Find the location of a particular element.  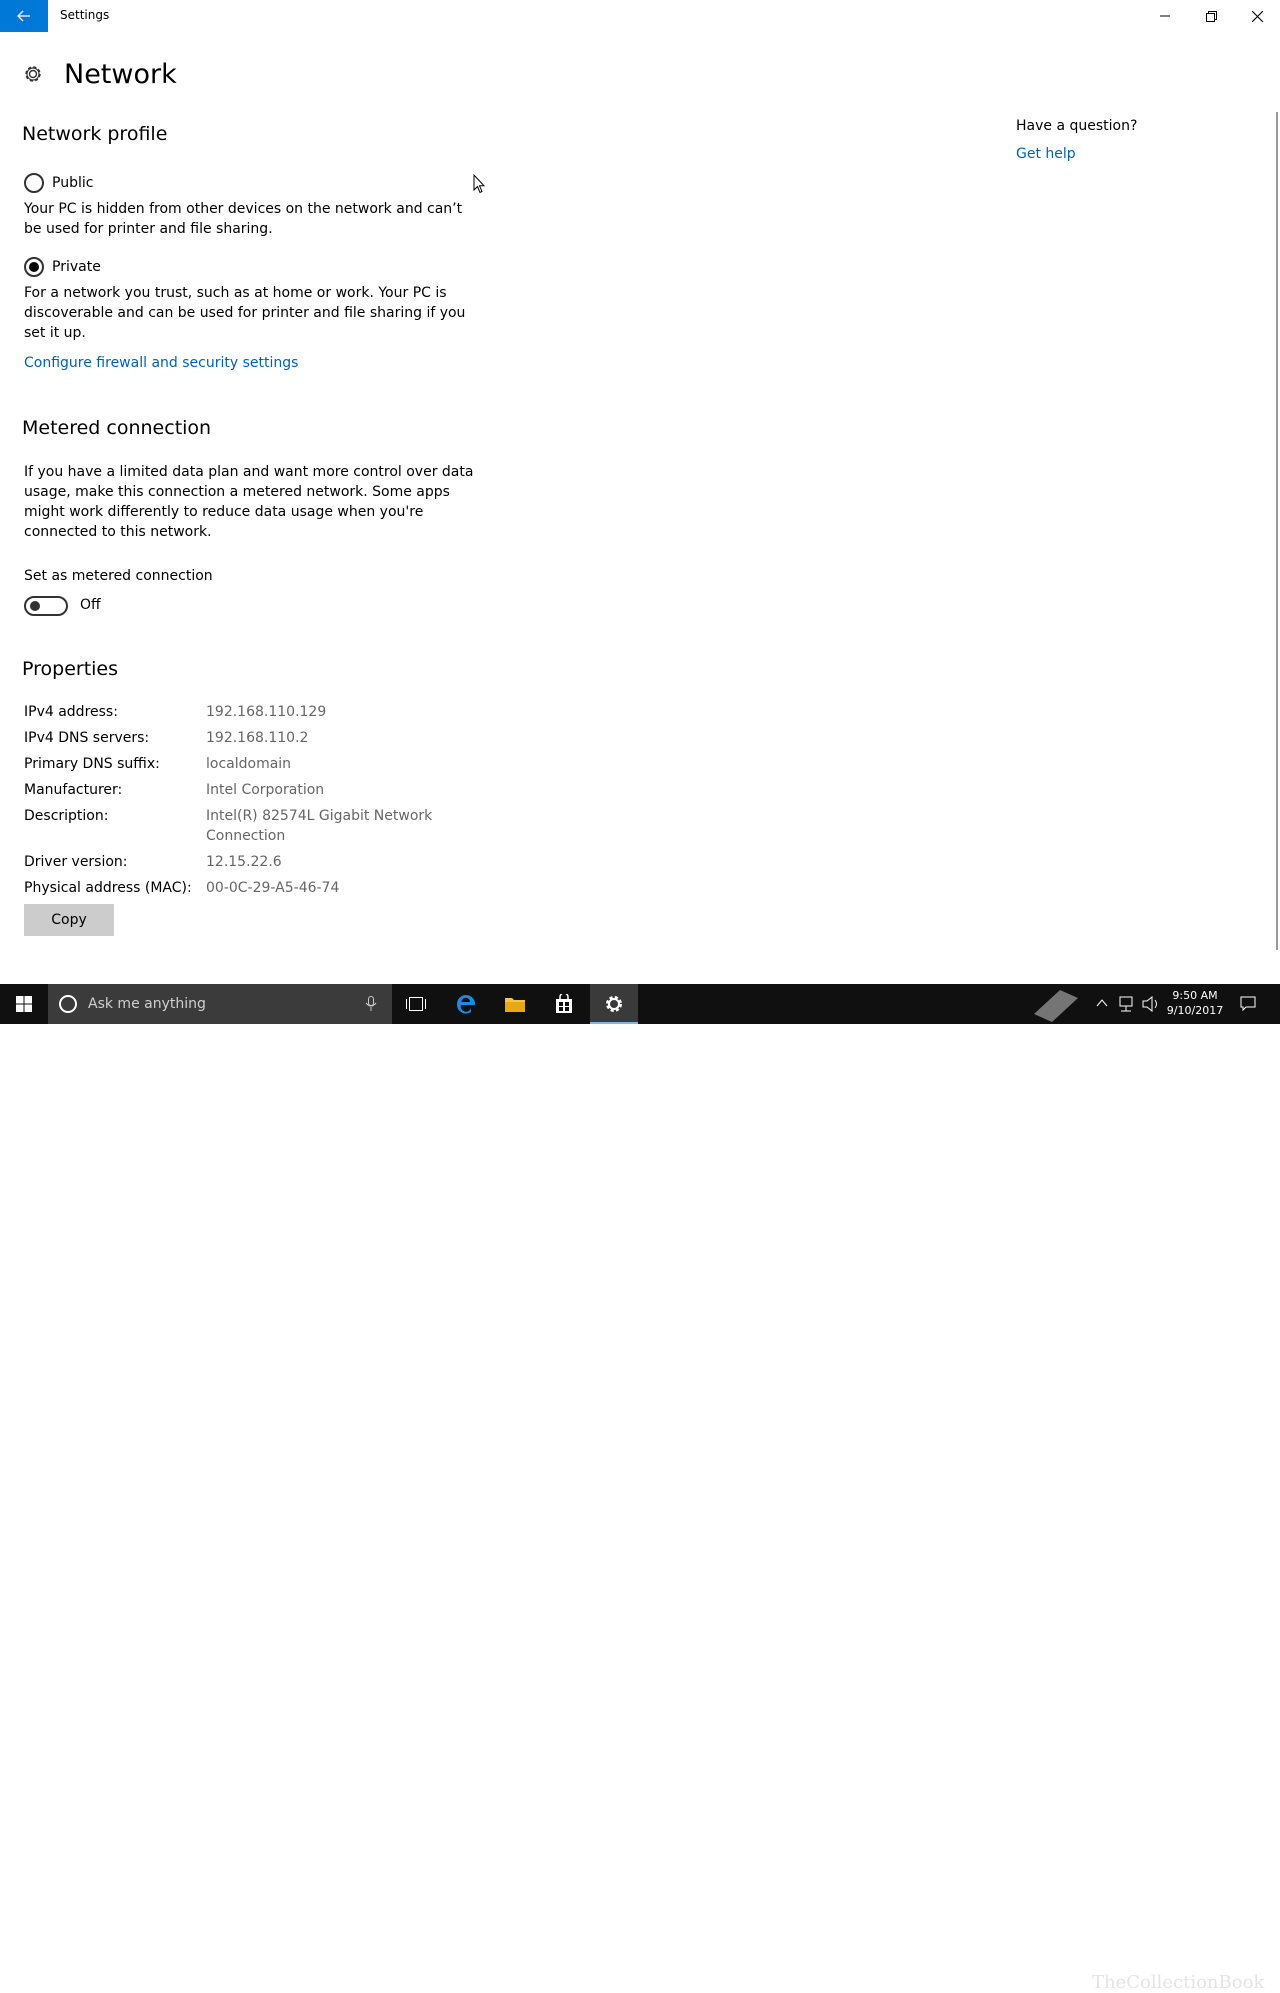

dns-label: IPv4 DNS servers: is located at coordinates (87, 738).